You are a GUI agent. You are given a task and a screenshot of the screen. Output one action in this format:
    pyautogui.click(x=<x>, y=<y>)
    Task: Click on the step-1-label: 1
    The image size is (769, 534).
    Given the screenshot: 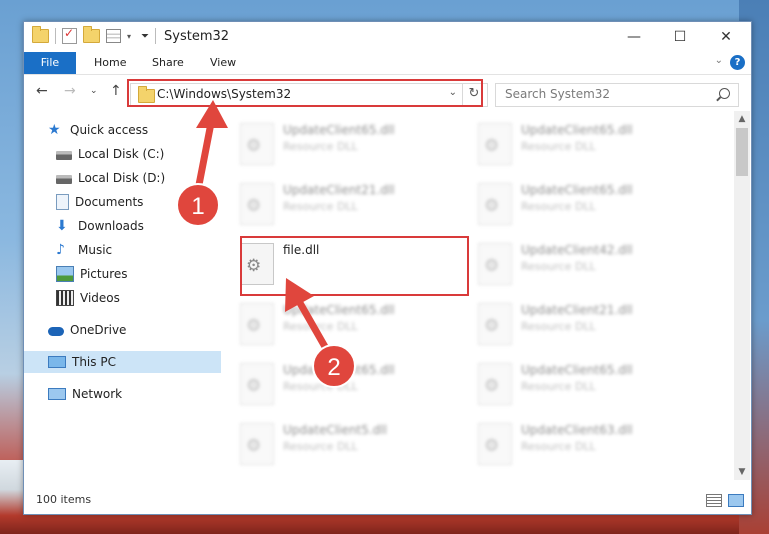 What is the action you would take?
    pyautogui.click(x=197, y=206)
    